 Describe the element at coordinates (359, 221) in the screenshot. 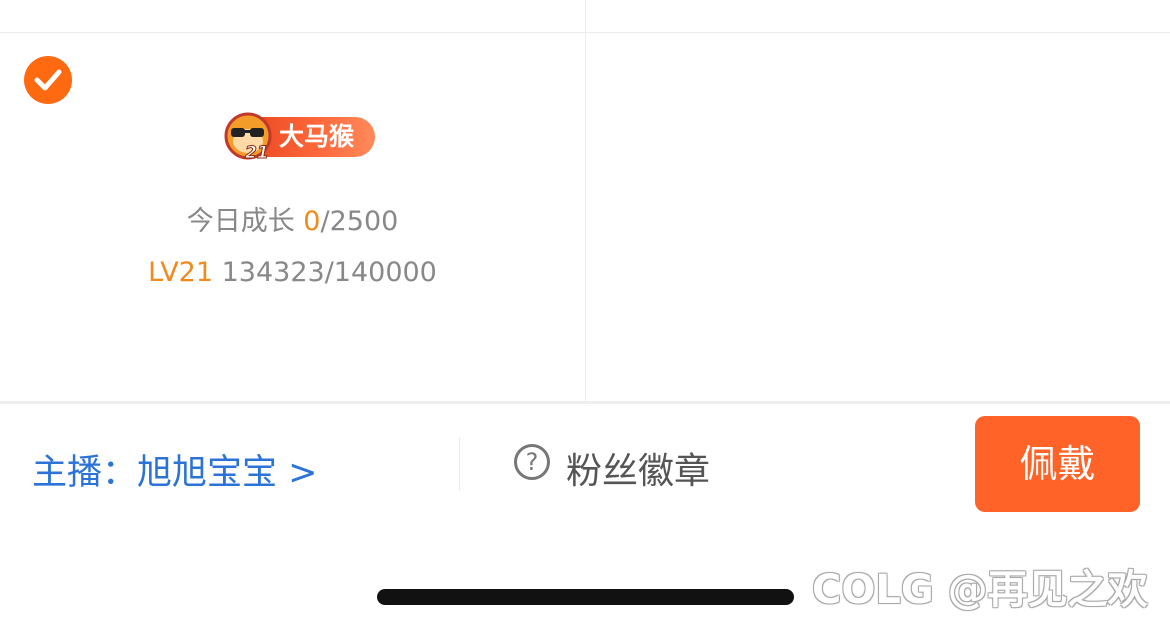

I see `growth-total: /2500` at that location.